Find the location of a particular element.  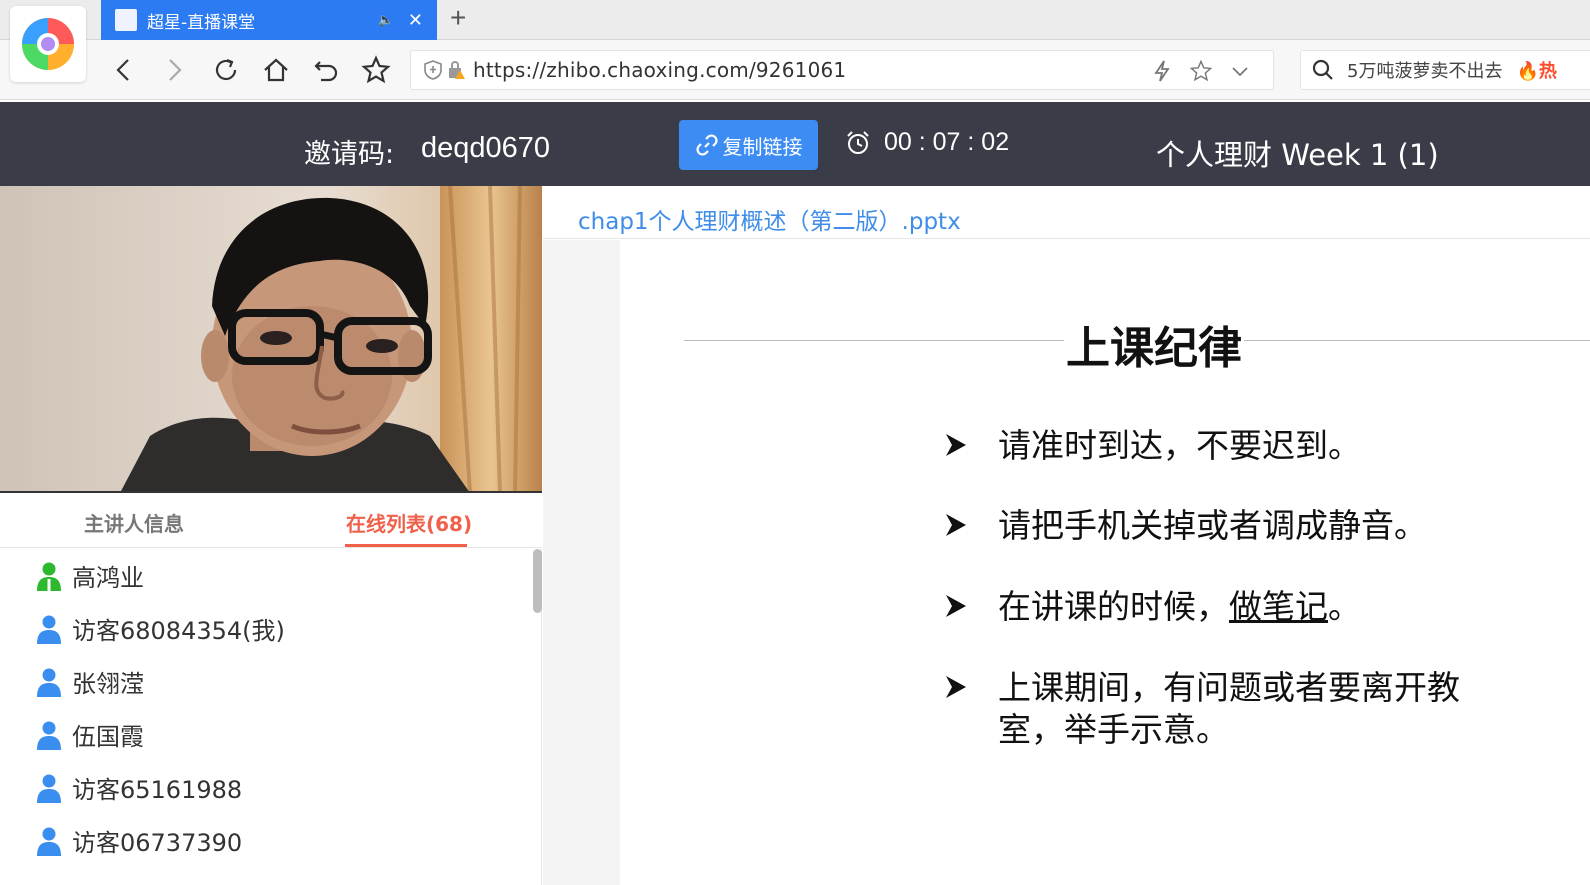

browser-tab: 超星-直播课堂 🔈 ✕ is located at coordinates (269, 20).